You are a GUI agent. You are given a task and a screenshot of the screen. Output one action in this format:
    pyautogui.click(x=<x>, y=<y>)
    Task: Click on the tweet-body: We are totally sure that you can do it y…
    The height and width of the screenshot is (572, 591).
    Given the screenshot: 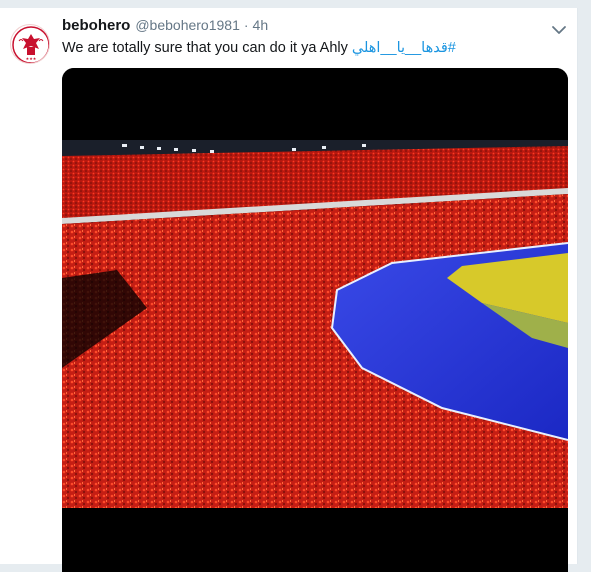 What is the action you would take?
    pyautogui.click(x=205, y=48)
    